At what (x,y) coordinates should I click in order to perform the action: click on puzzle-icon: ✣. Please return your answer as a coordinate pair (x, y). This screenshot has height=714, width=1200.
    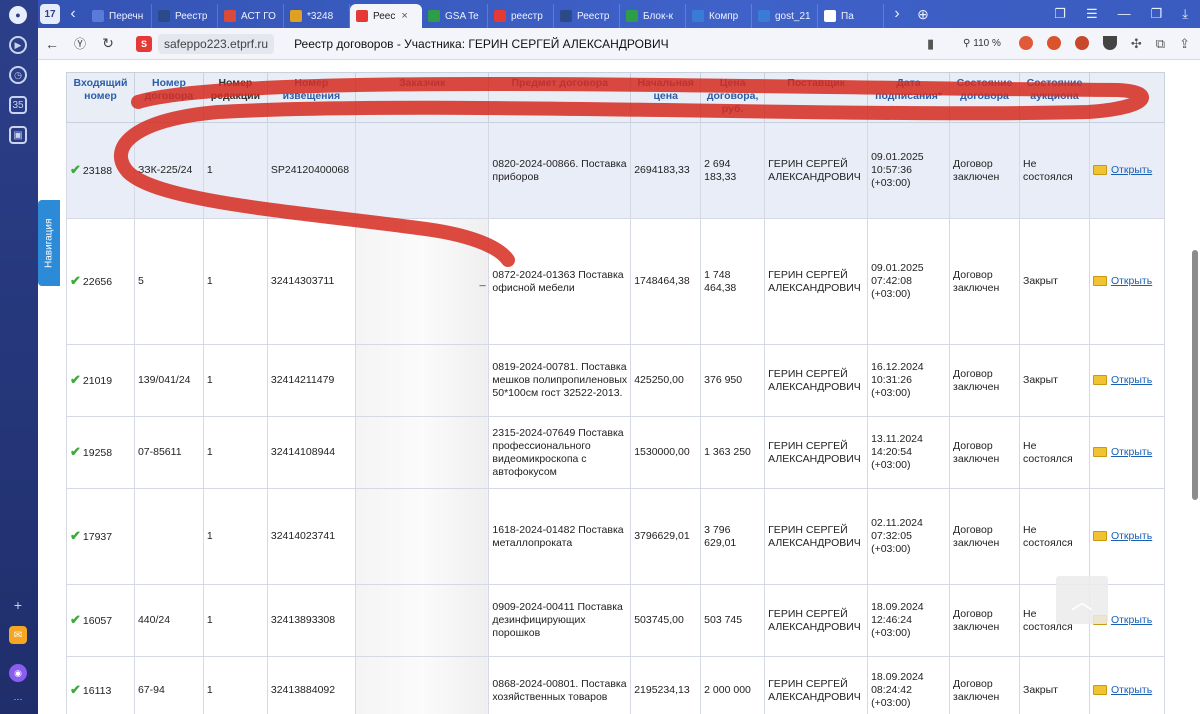
    Looking at the image, I should click on (1136, 44).